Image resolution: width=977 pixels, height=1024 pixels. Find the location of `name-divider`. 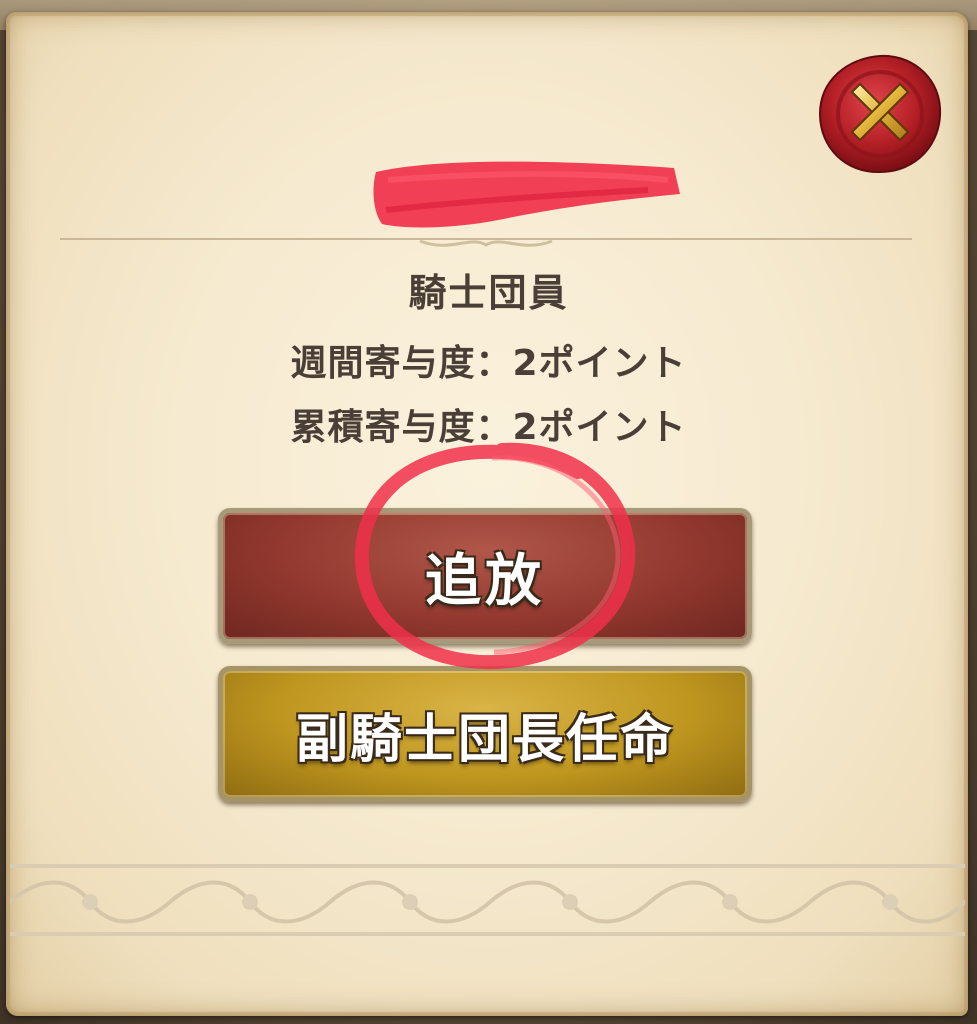

name-divider is located at coordinates (486, 242).